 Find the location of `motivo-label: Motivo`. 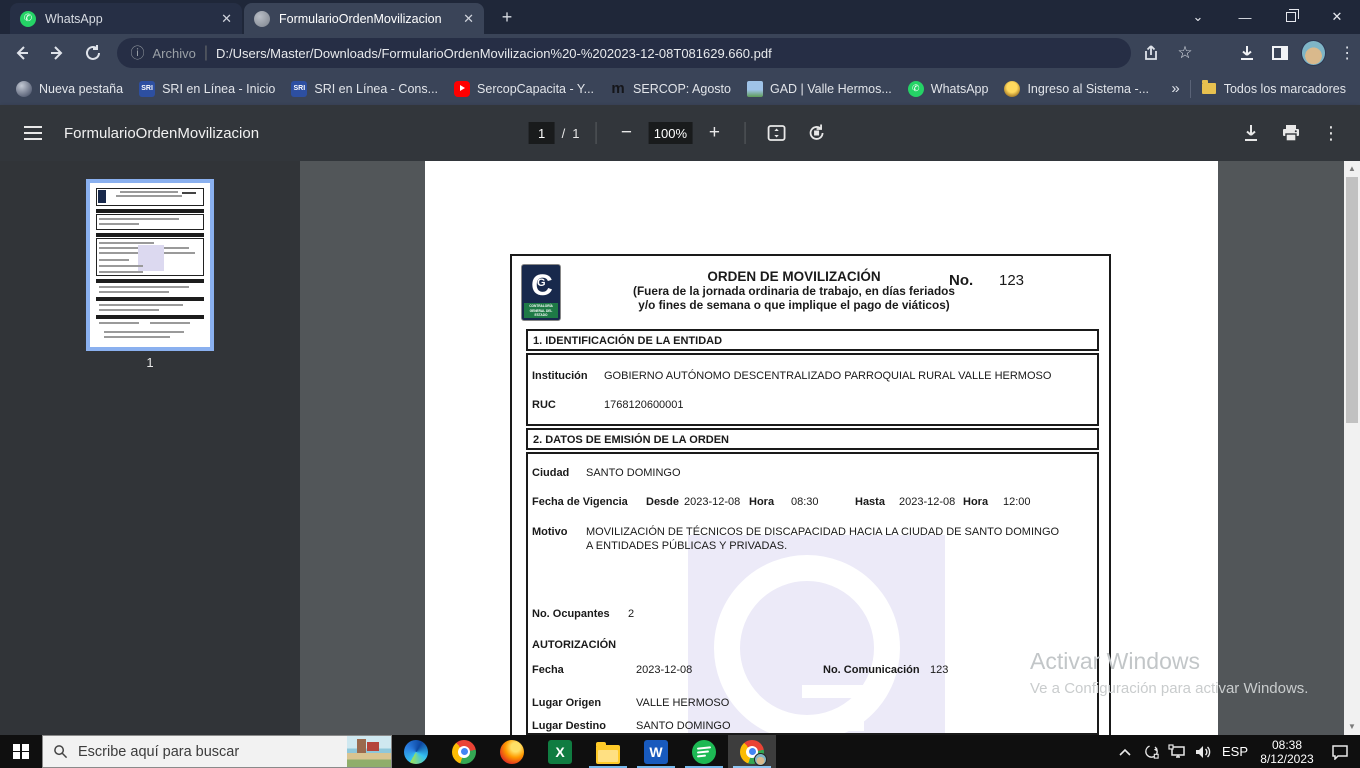

motivo-label: Motivo is located at coordinates (550, 532).